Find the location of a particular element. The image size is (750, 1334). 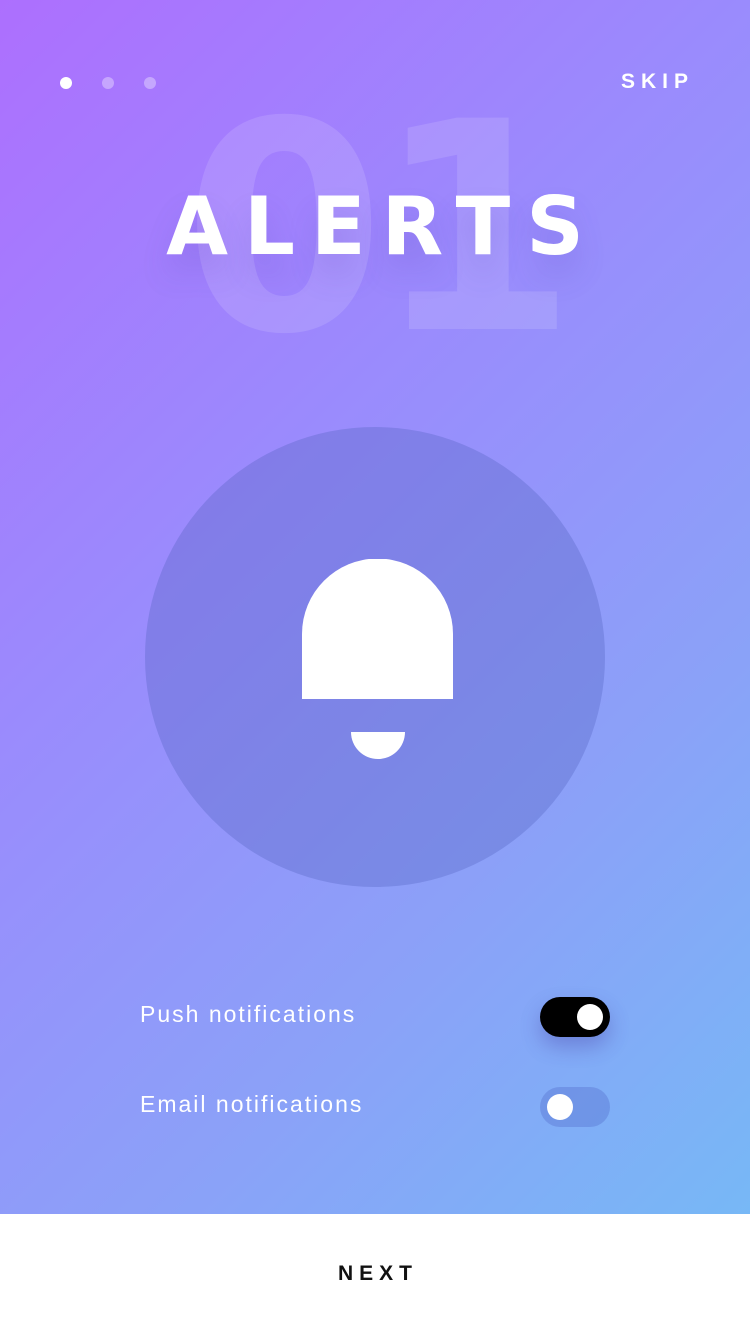

email-notifications-label: Email notifications is located at coordinates (252, 1104).